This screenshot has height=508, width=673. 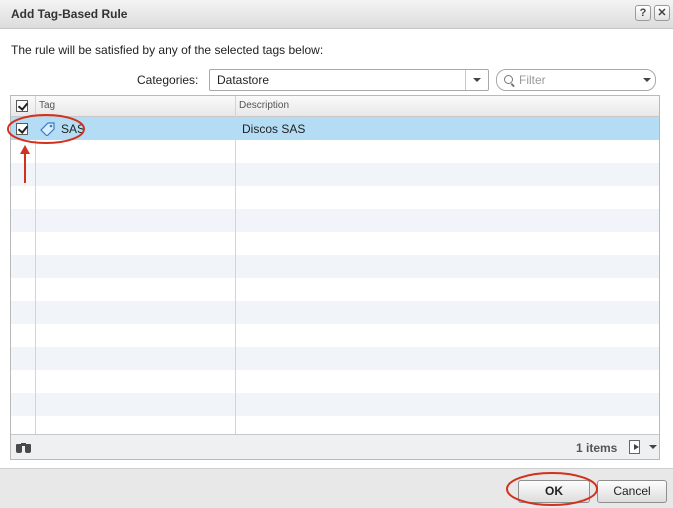 What do you see at coordinates (335, 128) in the screenshot?
I see `table-row: SAS Discos SAS` at bounding box center [335, 128].